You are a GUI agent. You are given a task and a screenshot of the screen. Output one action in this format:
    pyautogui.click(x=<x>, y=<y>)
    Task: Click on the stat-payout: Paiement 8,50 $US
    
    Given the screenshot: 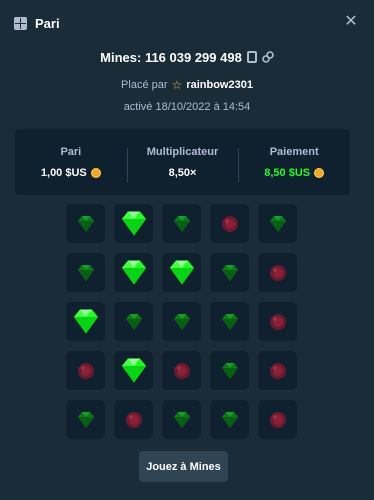 What is the action you would take?
    pyautogui.click(x=294, y=163)
    